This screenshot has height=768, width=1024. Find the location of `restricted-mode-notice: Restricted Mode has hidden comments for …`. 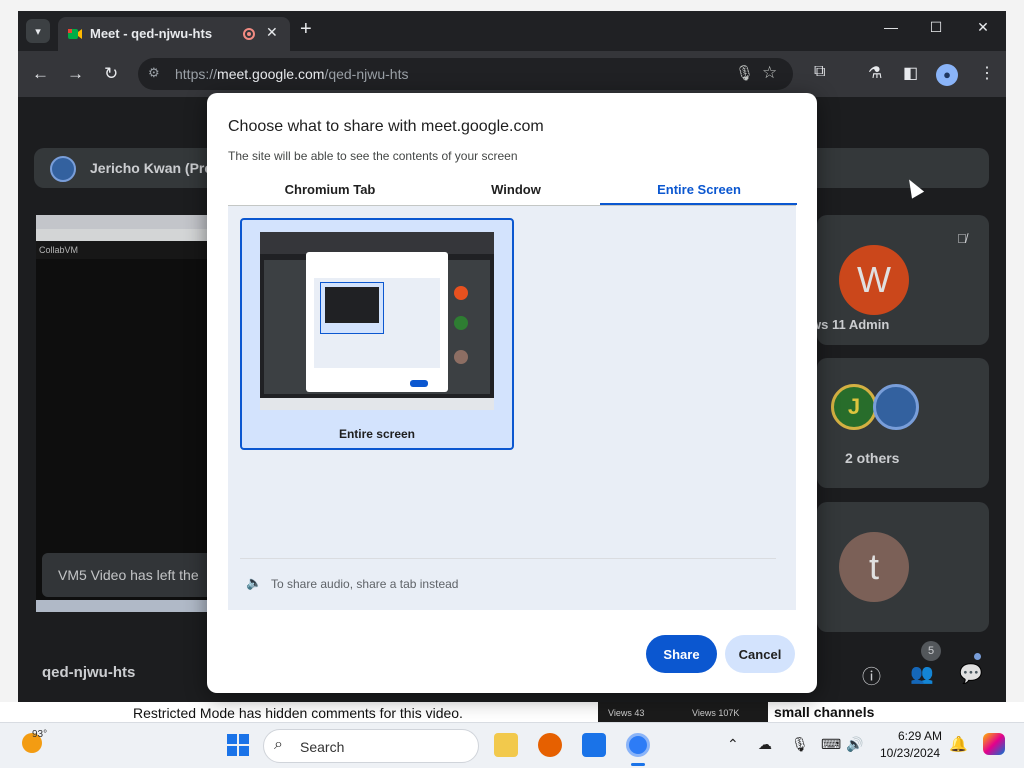

restricted-mode-notice: Restricted Mode has hidden comments for … is located at coordinates (298, 713).